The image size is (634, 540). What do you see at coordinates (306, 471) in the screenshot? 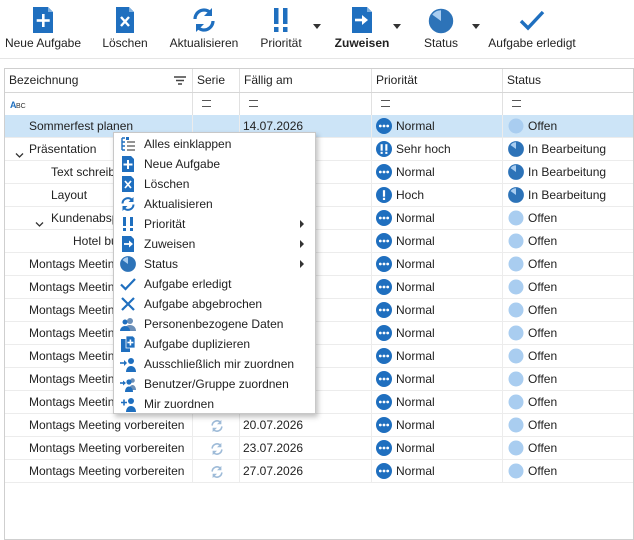
I see `cell-due: 27.07.2026` at bounding box center [306, 471].